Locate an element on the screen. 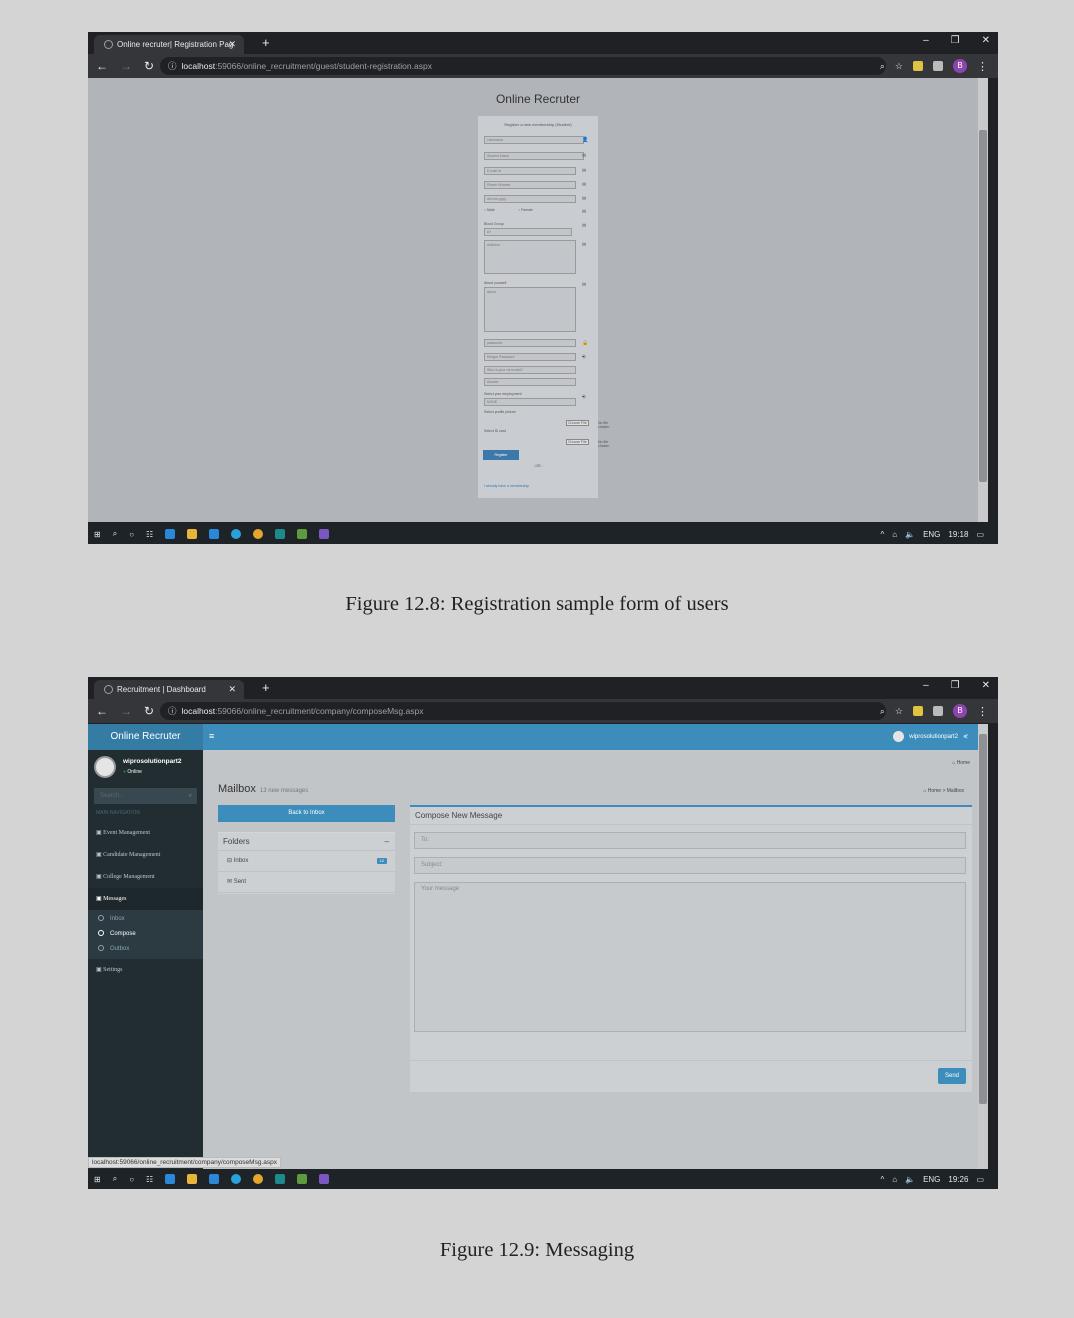 This screenshot has height=1318, width=1074. register-button: Register is located at coordinates (501, 455).